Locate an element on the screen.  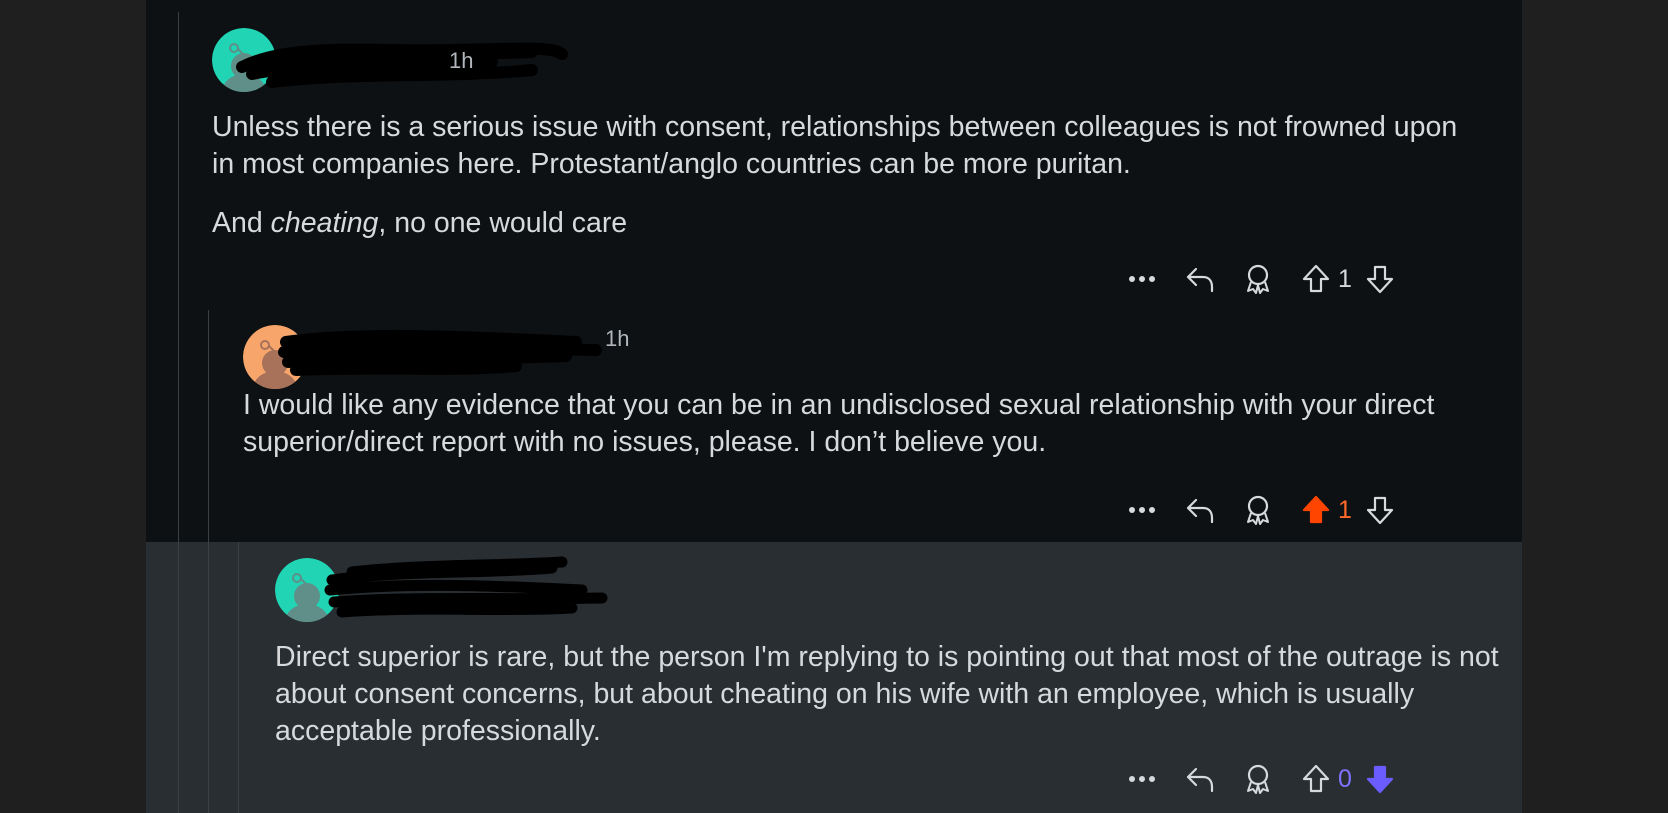
comment-paragraph-2: And cheating, no one would care is located at coordinates (842, 223).